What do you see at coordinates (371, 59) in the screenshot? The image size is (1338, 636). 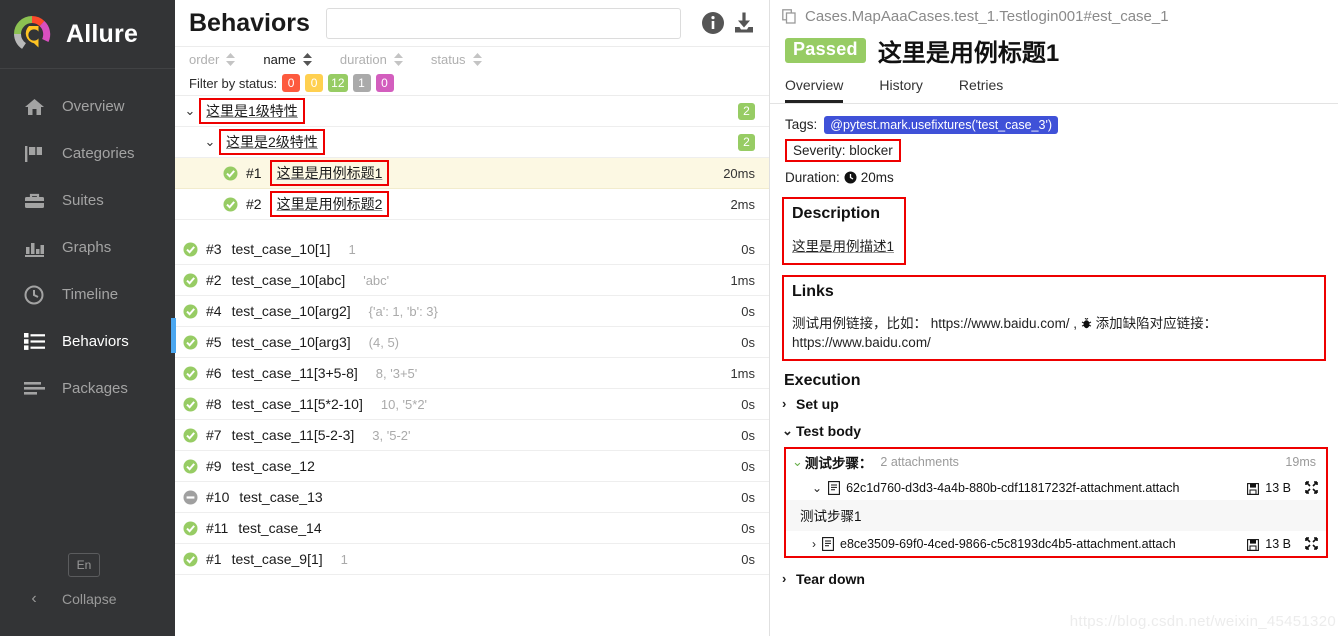 I see `sort-column-duration: duration` at bounding box center [371, 59].